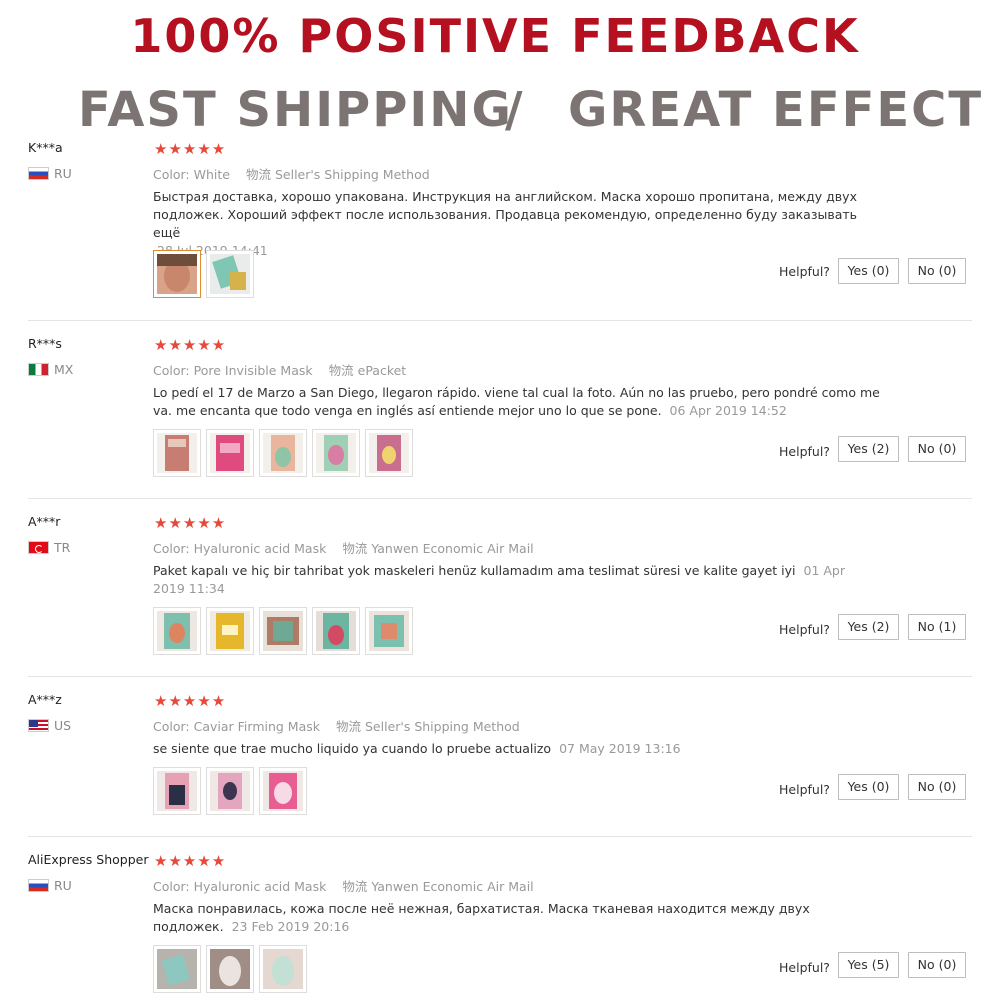  Describe the element at coordinates (260, 886) in the screenshot. I see `color-value: Hyaluronic acid Mask` at that location.